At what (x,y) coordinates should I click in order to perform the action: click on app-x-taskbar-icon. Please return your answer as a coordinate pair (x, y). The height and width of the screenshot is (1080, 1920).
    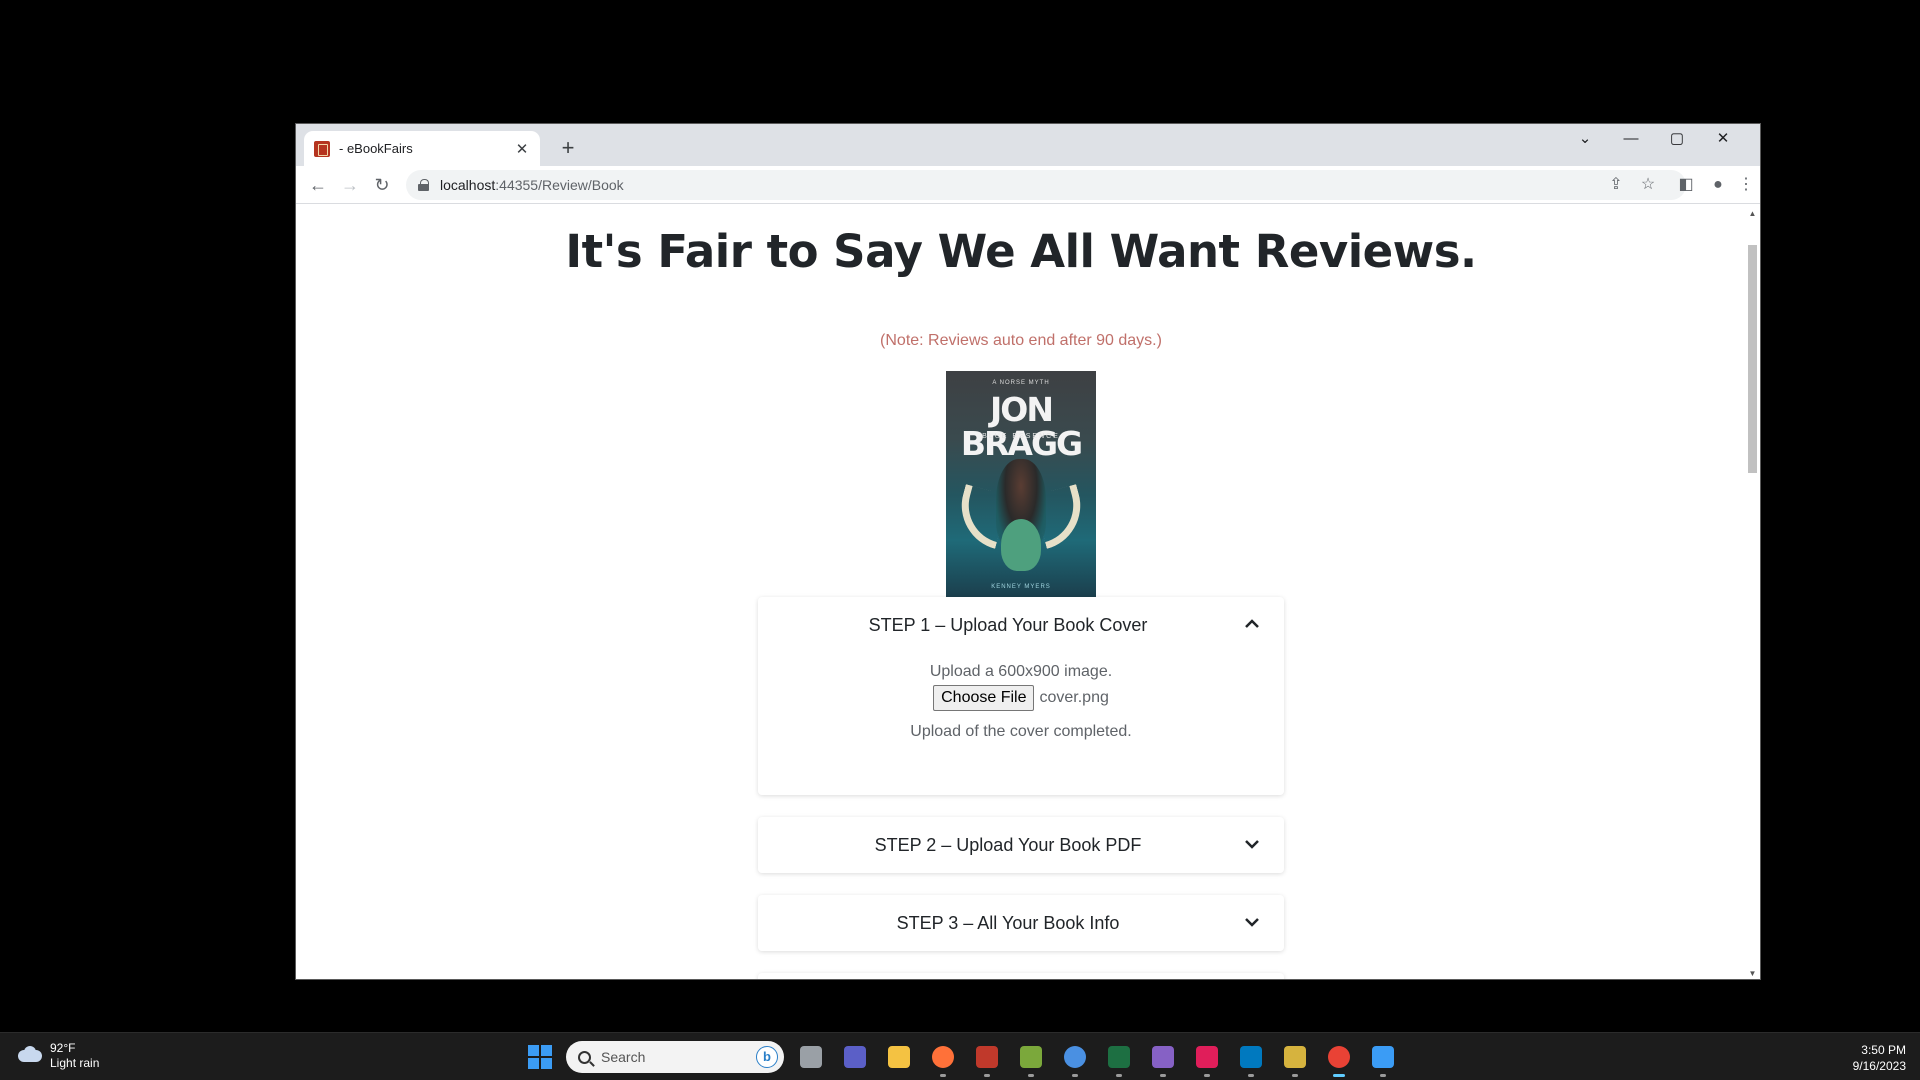
    Looking at the image, I should click on (987, 1059).